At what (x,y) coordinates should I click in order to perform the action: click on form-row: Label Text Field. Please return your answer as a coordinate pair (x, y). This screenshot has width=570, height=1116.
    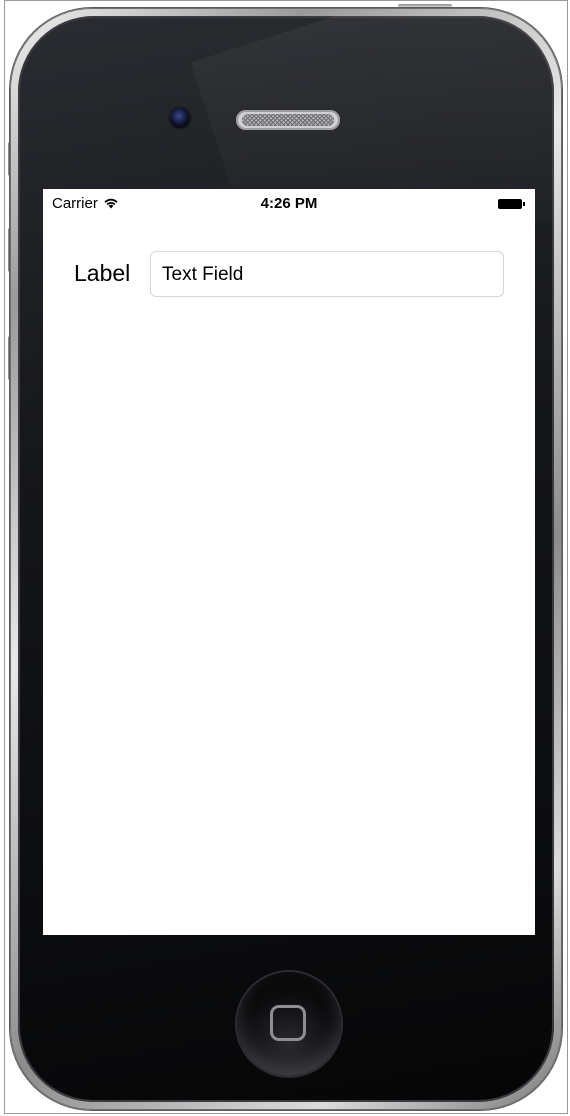
    Looking at the image, I should click on (289, 274).